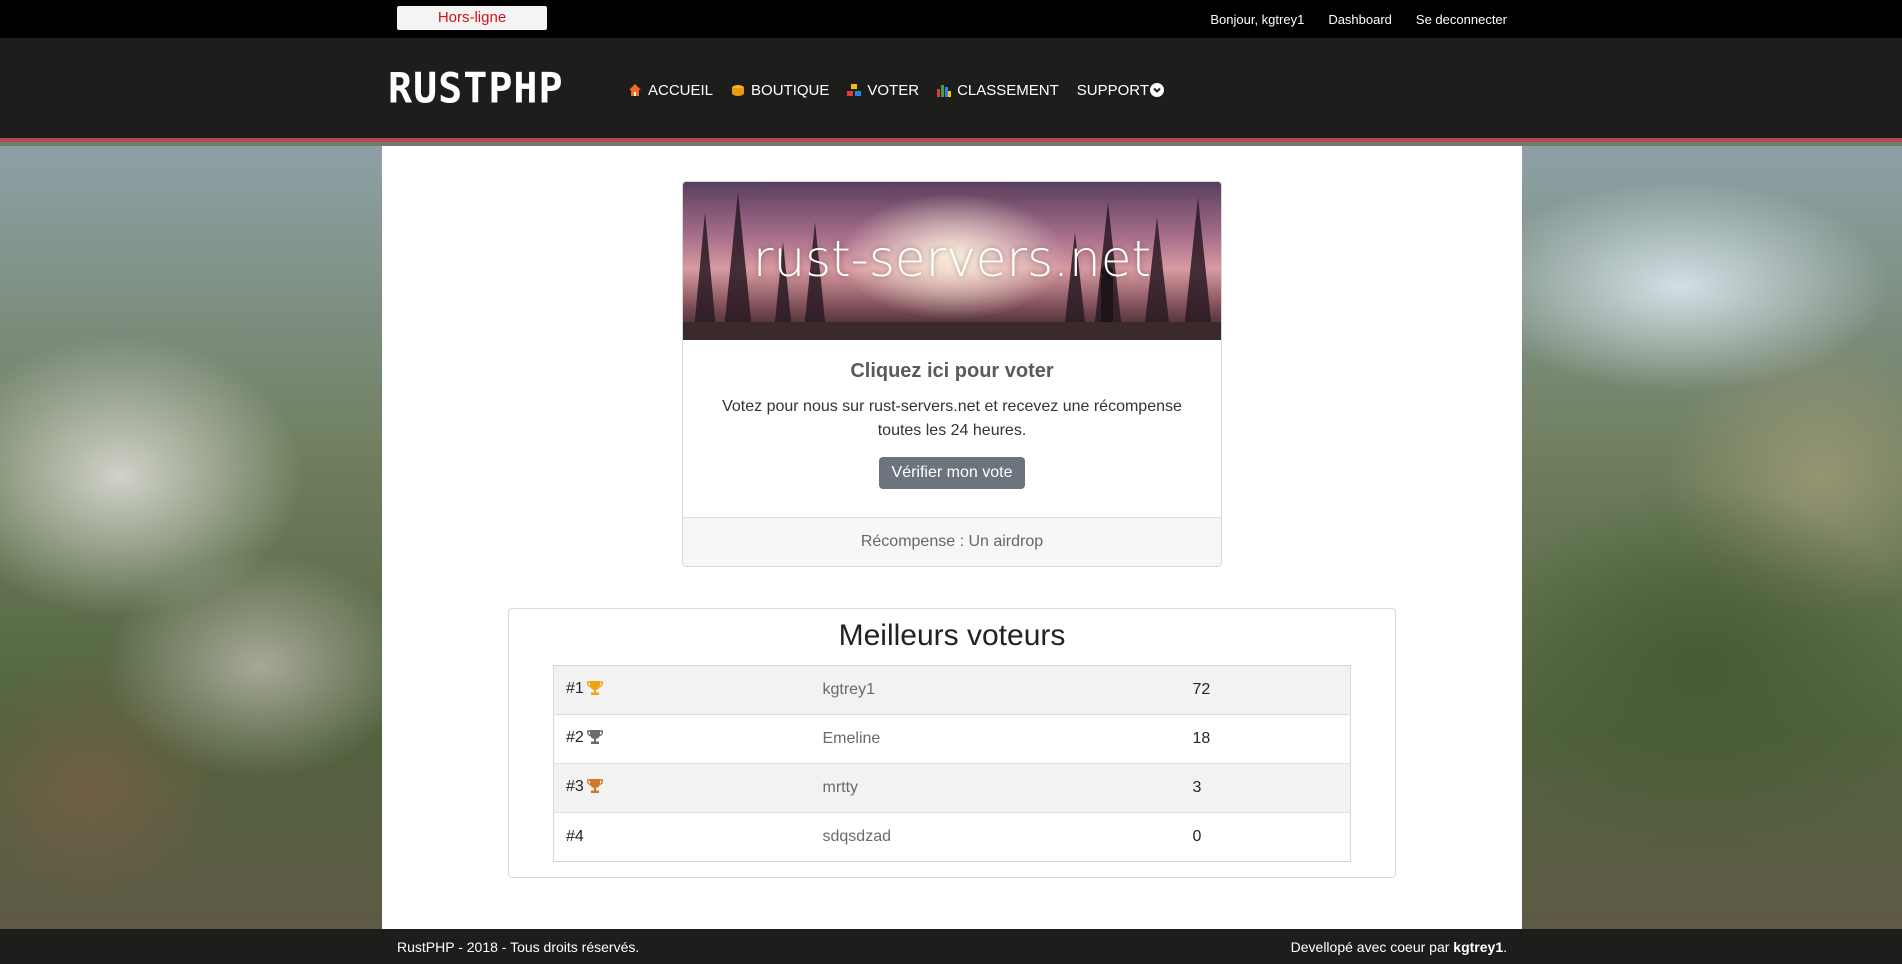 This screenshot has width=1902, height=964. Describe the element at coordinates (518, 947) in the screenshot. I see `copyright-text: RustPHP - 2018 - Tous droits réservés.` at that location.